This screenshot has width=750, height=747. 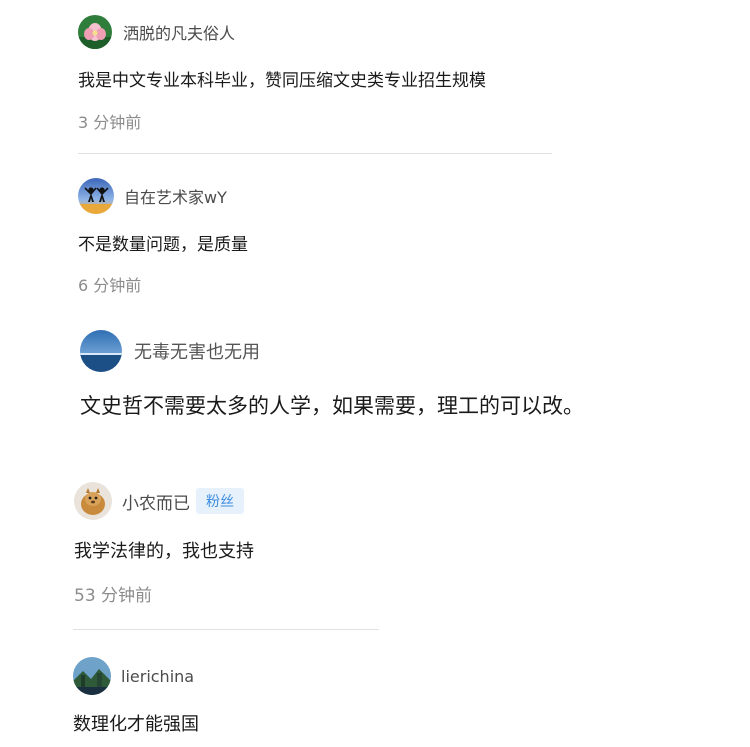 I want to click on comment-time: 53 分钟前, so click(x=113, y=596).